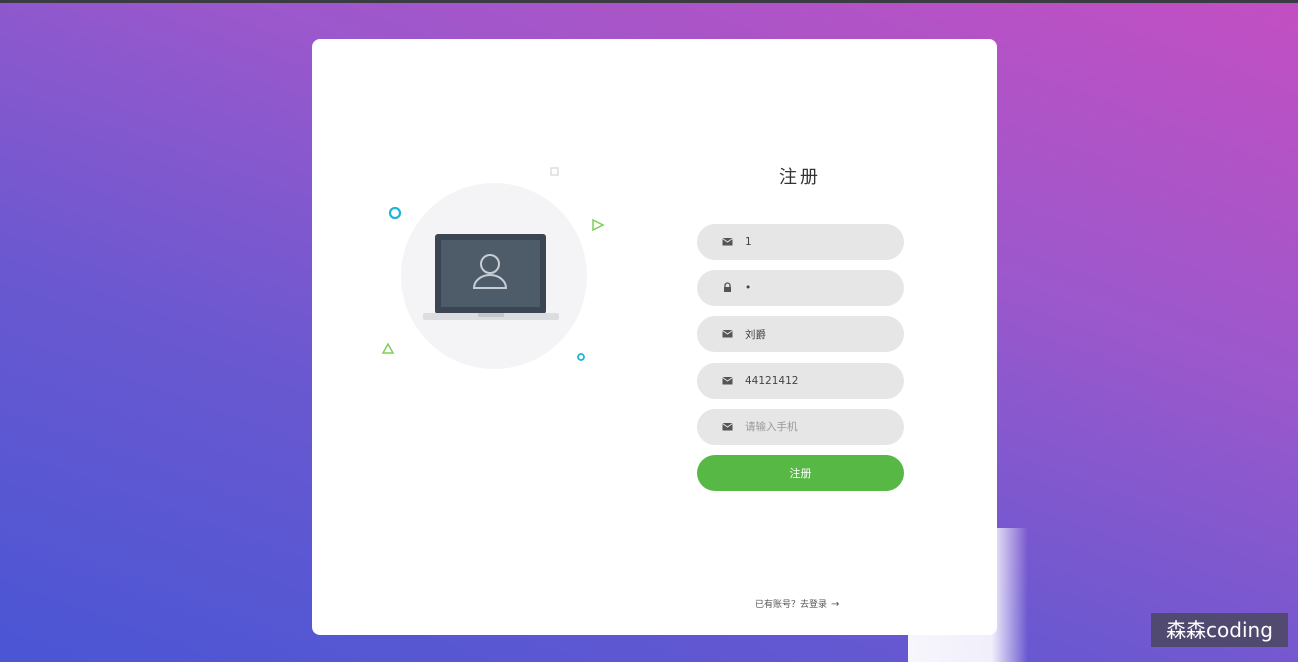  What do you see at coordinates (598, 225) in the screenshot?
I see `play-triangle-icon` at bounding box center [598, 225].